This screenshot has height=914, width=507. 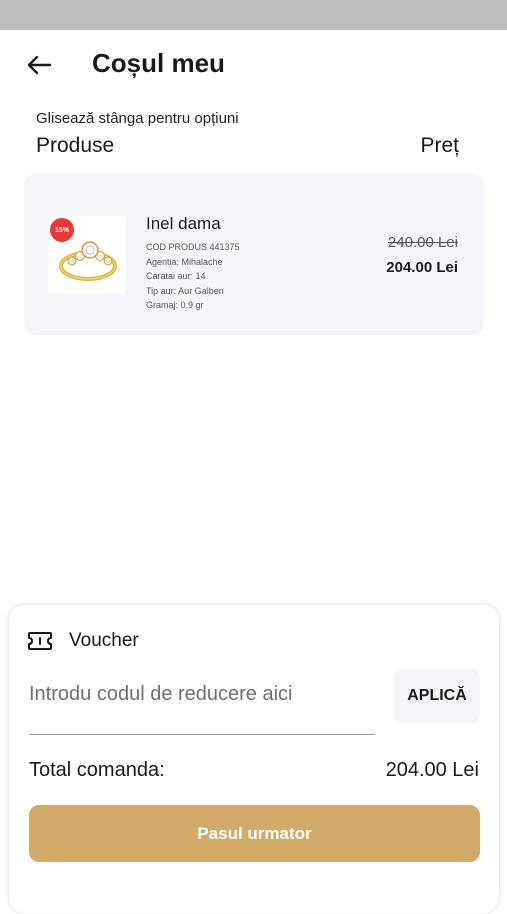 I want to click on total-label: Total comanda:, so click(x=97, y=770).